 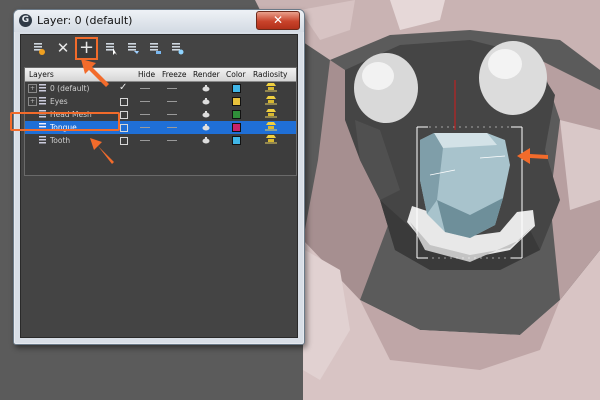 I want to click on layer-name: Eyes, so click(x=59, y=101).